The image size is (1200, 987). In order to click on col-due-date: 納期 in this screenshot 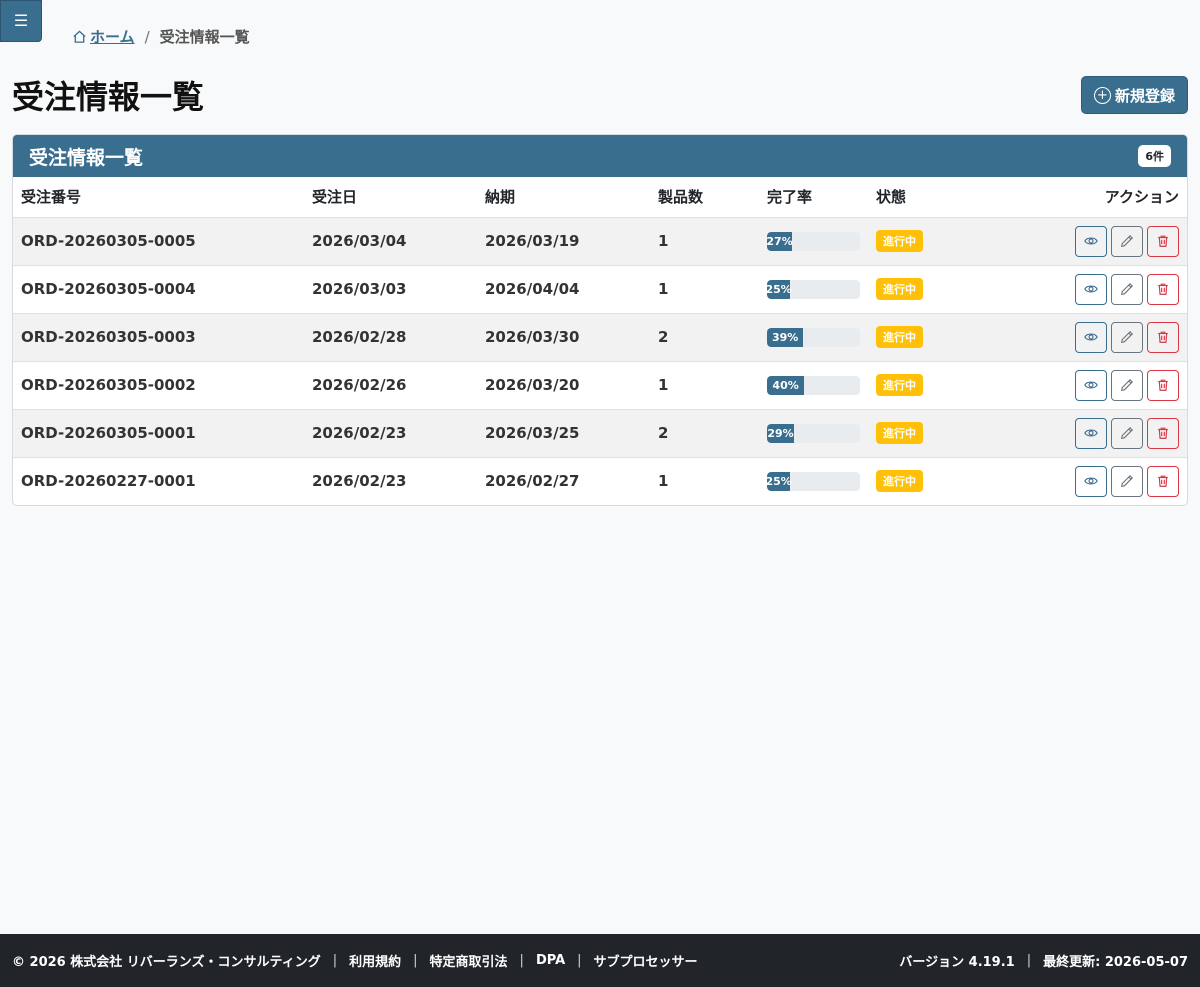, I will do `click(563, 197)`.